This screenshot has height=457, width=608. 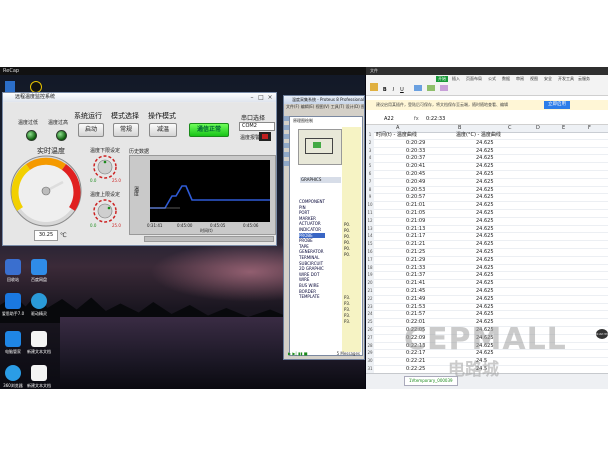 What do you see at coordinates (39, 271) in the screenshot?
I see `desktop-icon-baidu-pan: 百度网盘` at bounding box center [39, 271].